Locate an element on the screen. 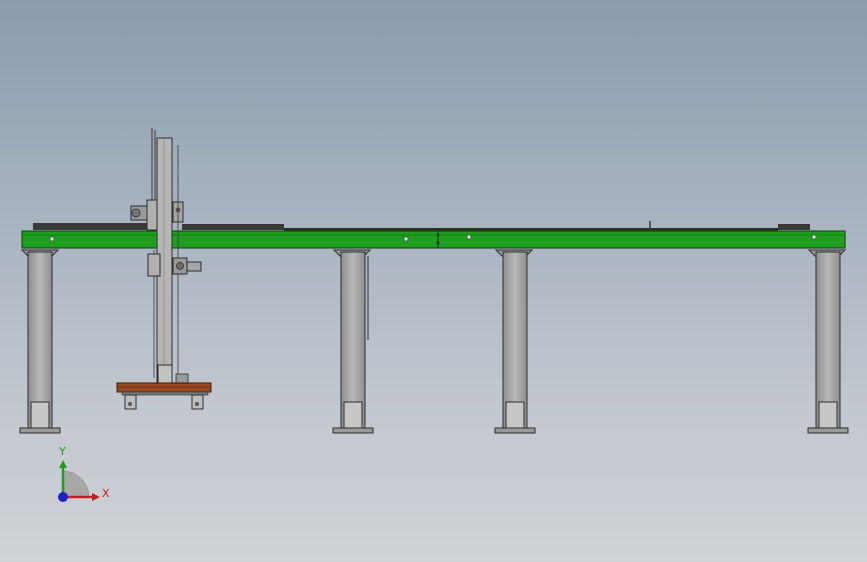 This screenshot has height=562, width=867. y-axis-label: Y is located at coordinates (62, 451).